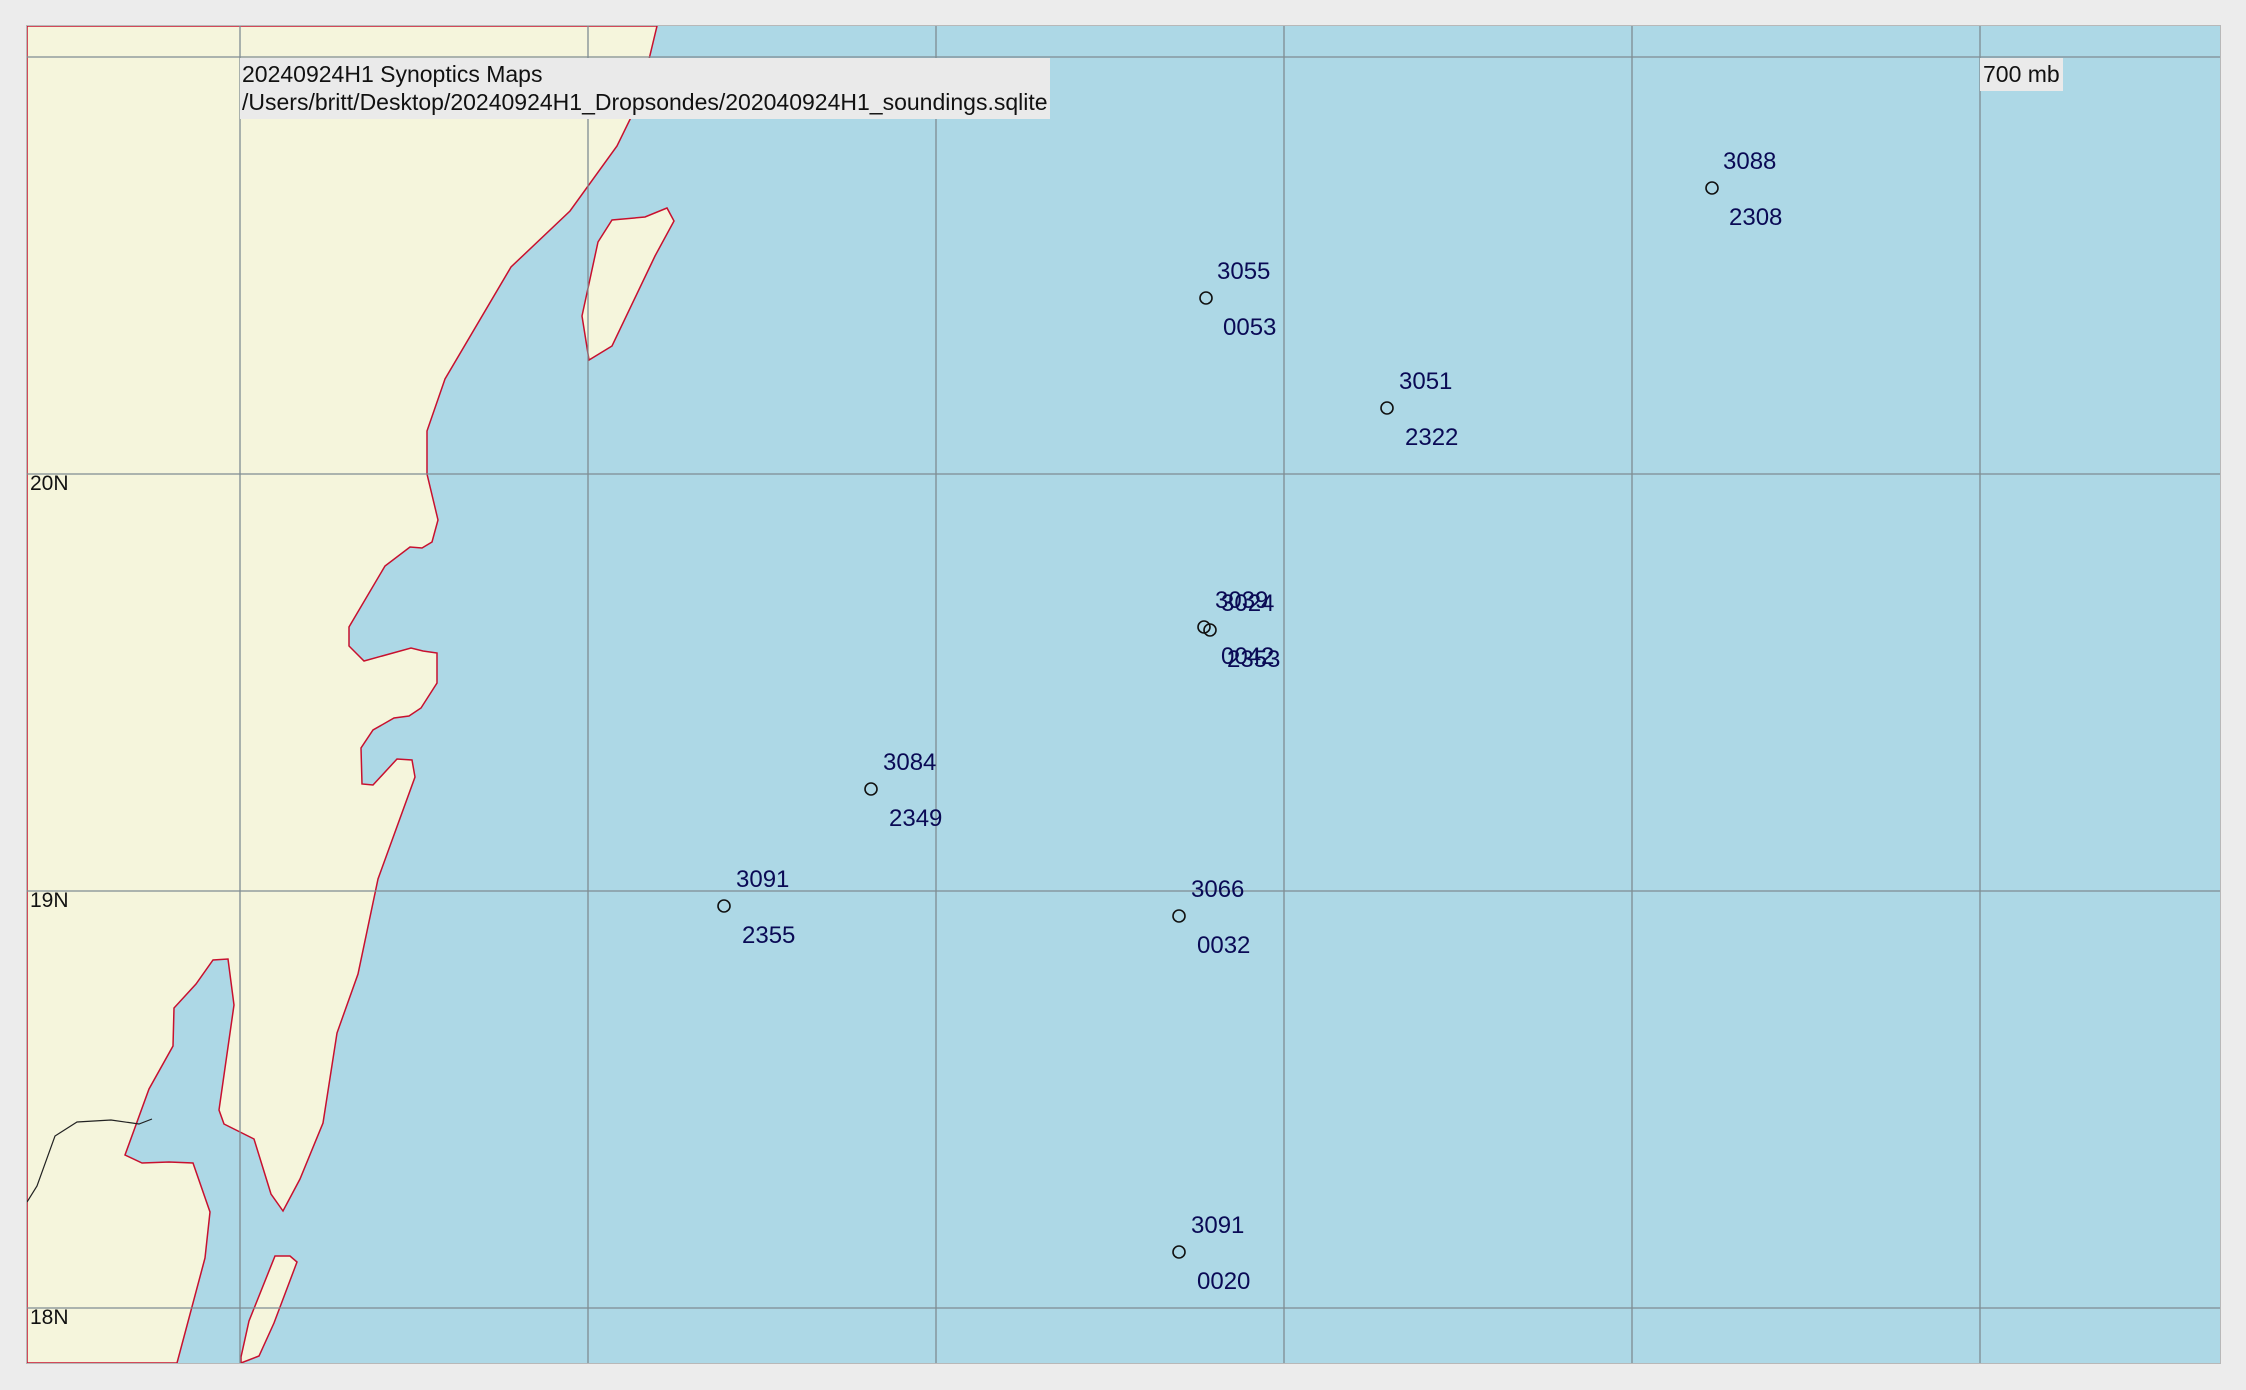 The height and width of the screenshot is (1390, 2246). I want to click on station-3024-value: 3024, so click(1248, 603).